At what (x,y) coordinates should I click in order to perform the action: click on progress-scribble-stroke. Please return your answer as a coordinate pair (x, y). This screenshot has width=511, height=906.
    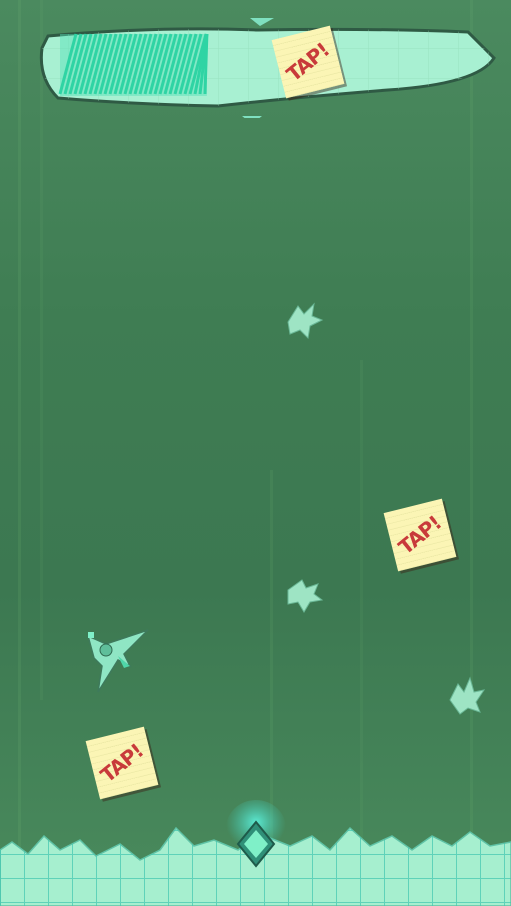
    Looking at the image, I should click on (206, 64).